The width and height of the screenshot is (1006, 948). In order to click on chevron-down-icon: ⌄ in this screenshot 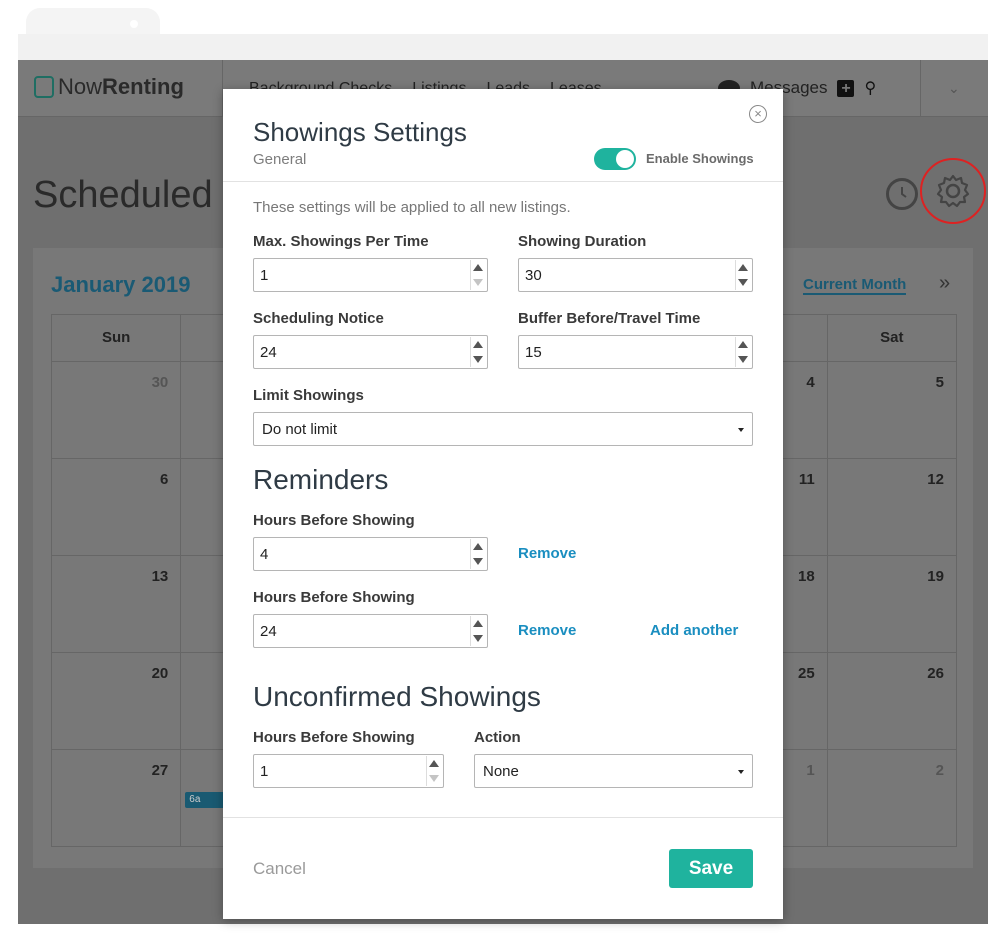, I will do `click(954, 88)`.